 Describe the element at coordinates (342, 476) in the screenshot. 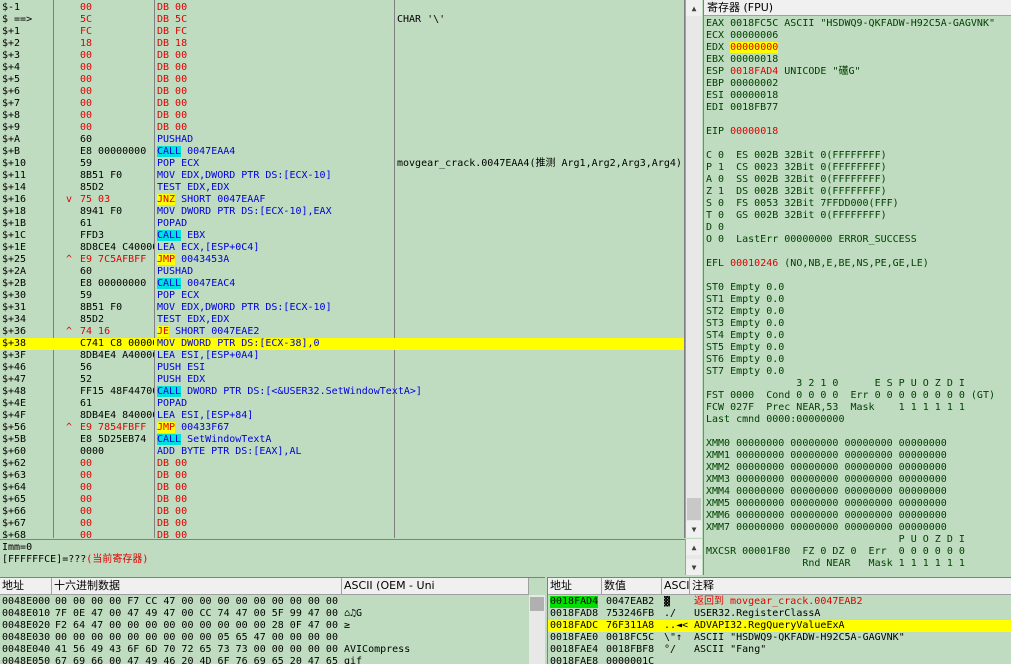

I see `disasm-row: $+63 00 DB 00` at that location.